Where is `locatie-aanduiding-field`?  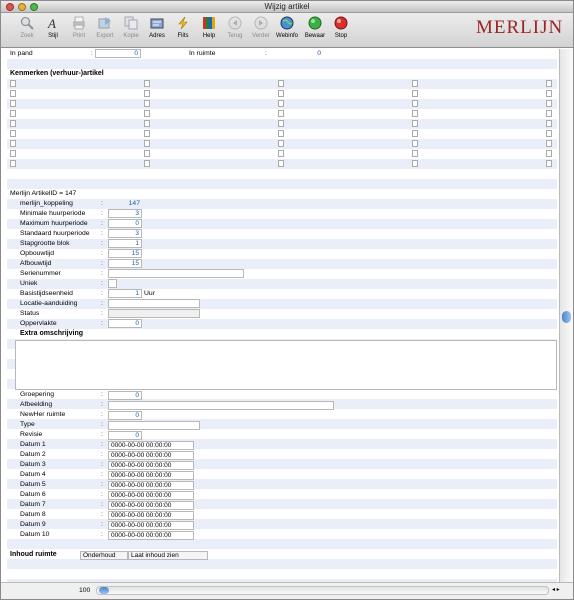 locatie-aanduiding-field is located at coordinates (154, 303).